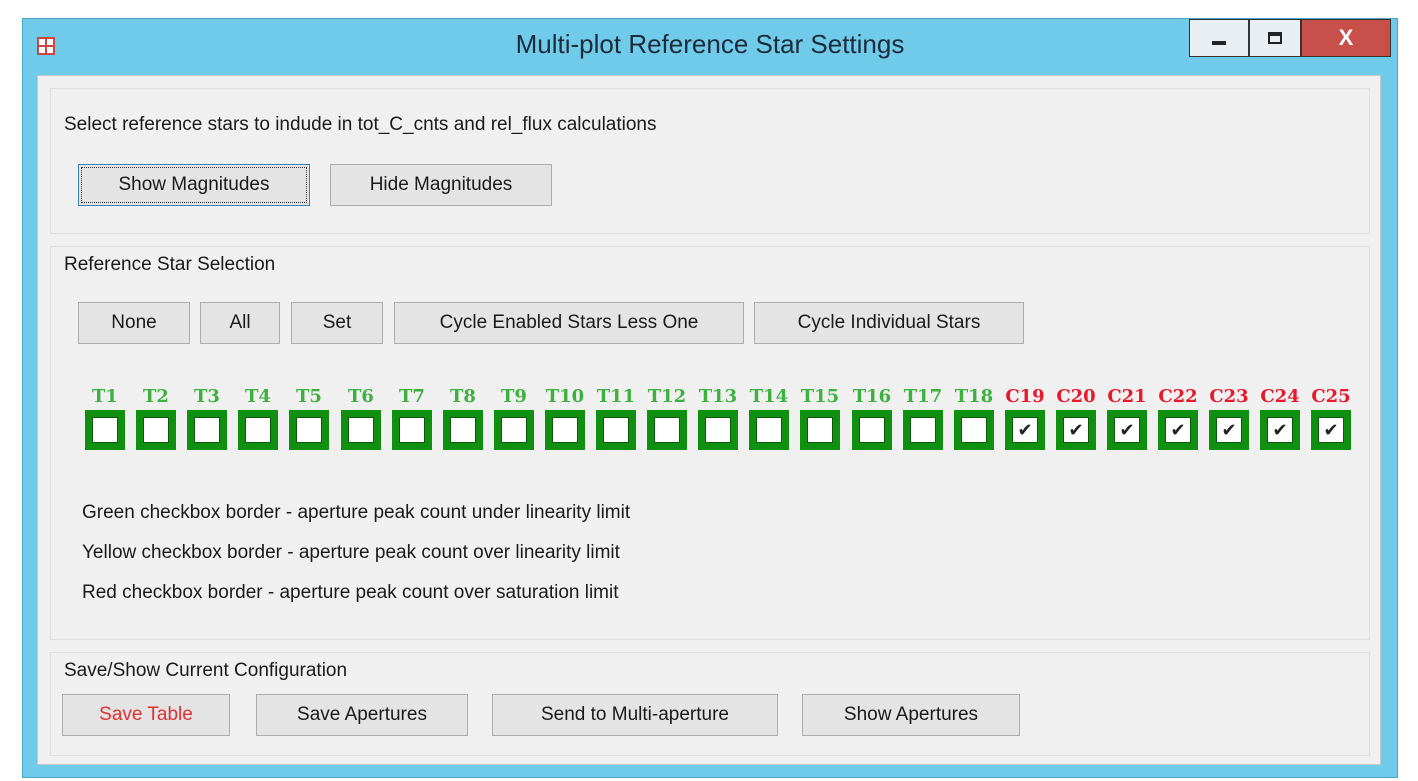  I want to click on star-label: T6, so click(361, 396).